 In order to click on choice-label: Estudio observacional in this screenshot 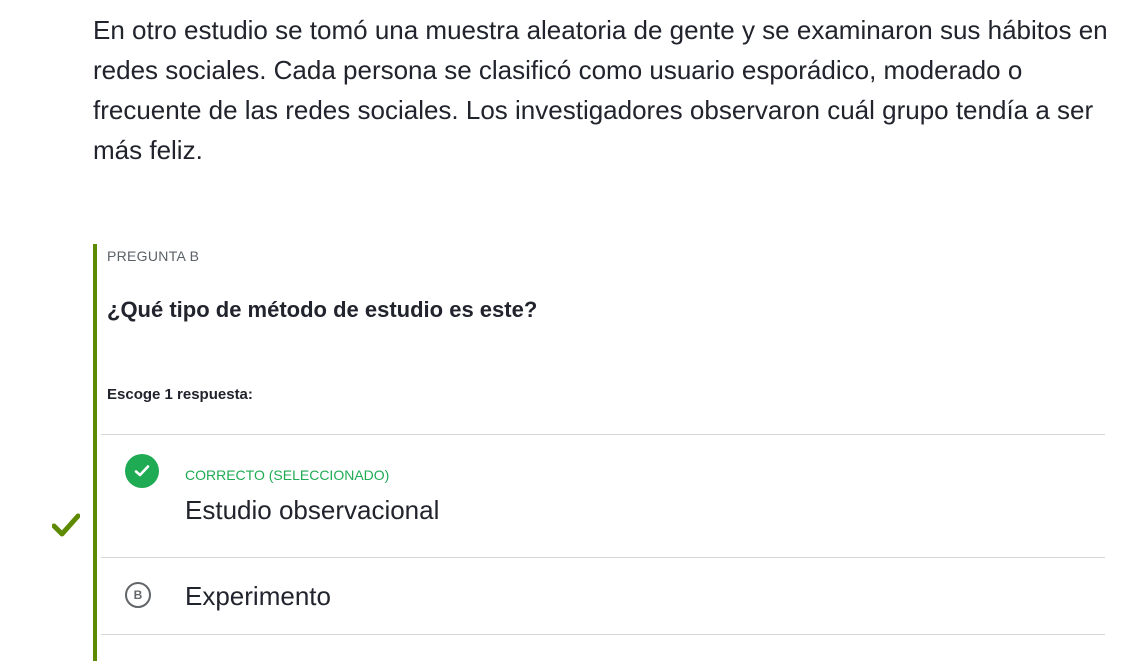, I will do `click(312, 510)`.